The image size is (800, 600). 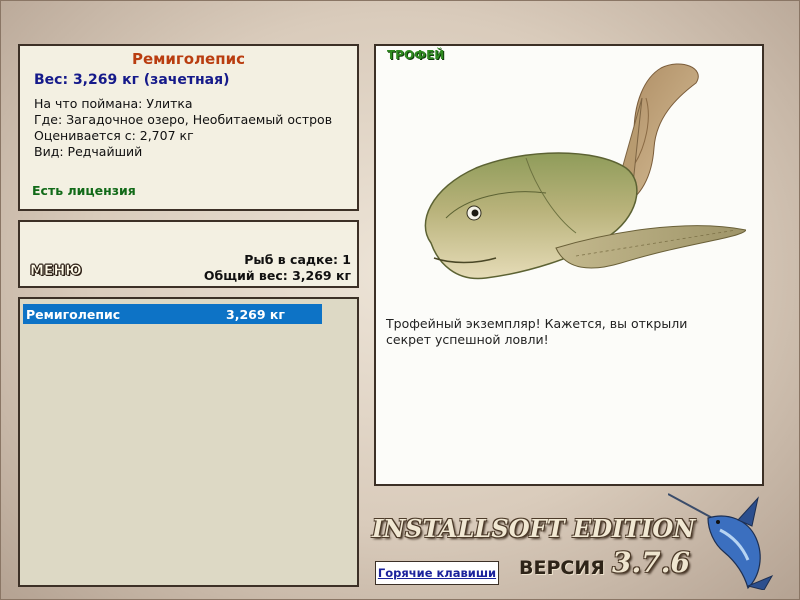 What do you see at coordinates (188, 254) in the screenshot?
I see `keepnet-panel: МЕНЮ Рыб в садке: 1 Общий вес: 3,269 кг` at bounding box center [188, 254].